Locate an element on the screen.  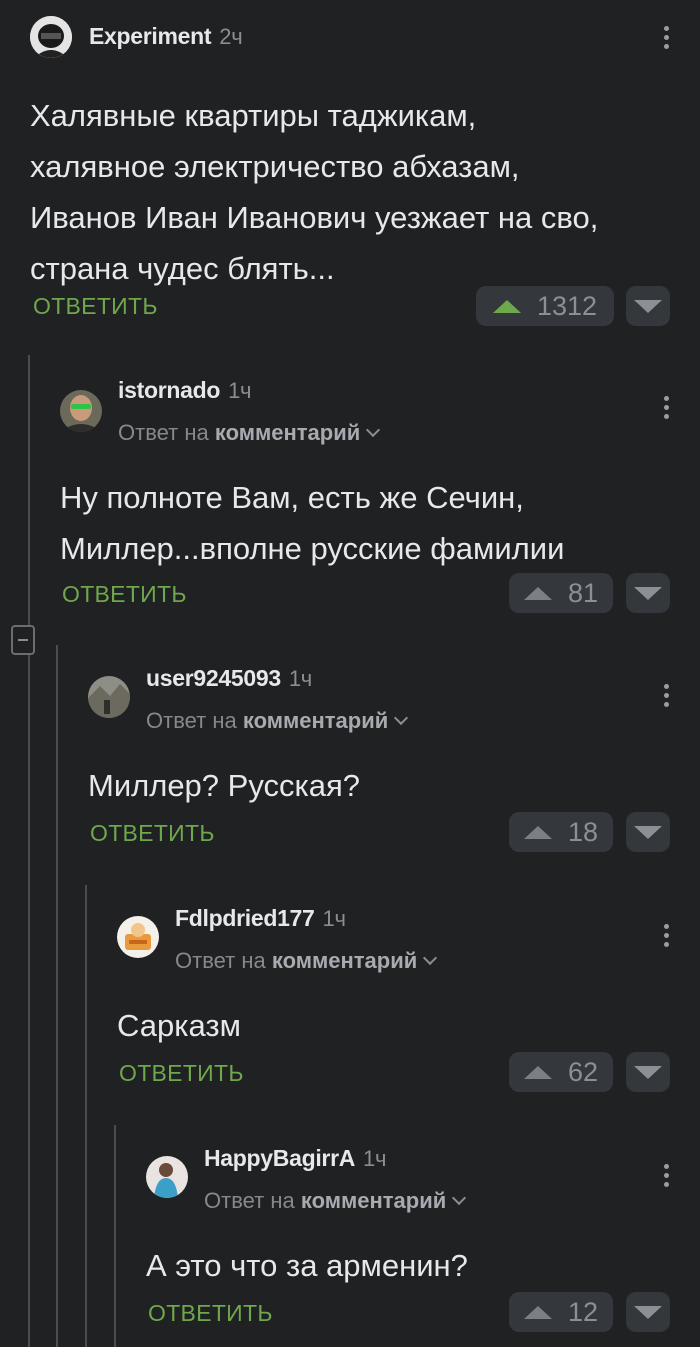
landscape-avatar is located at coordinates (109, 697).